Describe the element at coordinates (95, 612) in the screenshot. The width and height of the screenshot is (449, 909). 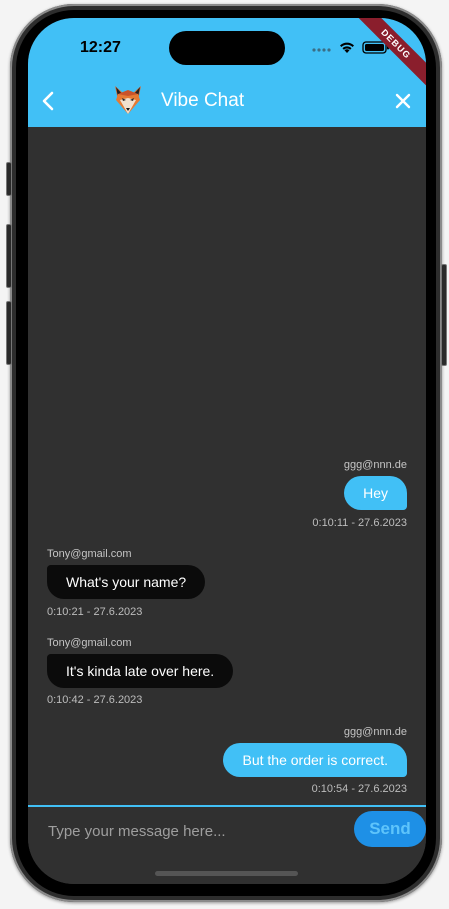
I see `message-timestamp: 0:10:21 - 27.6.2023` at that location.